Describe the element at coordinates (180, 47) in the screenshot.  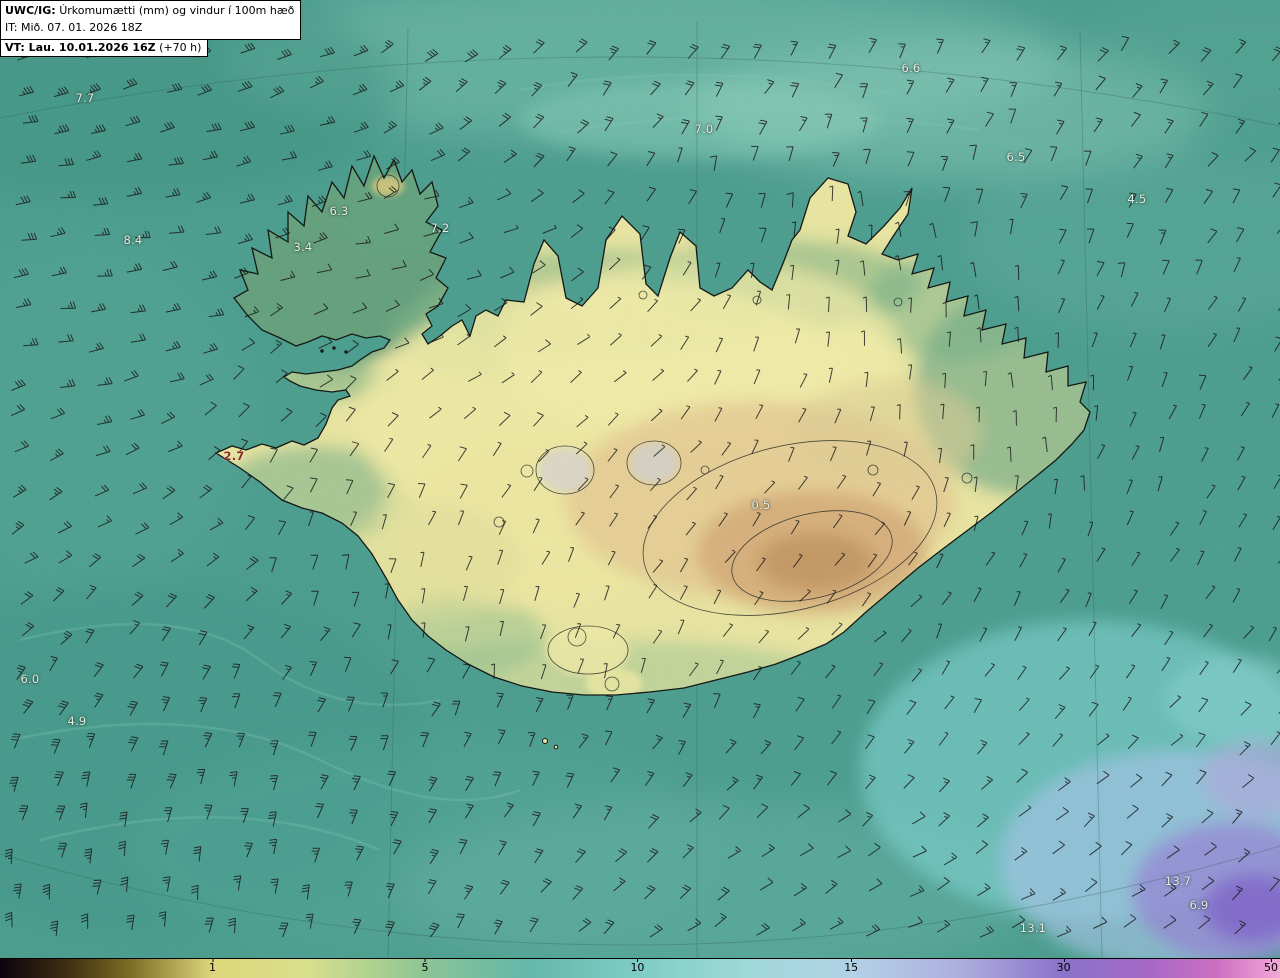
I see `valid-offset: (+70 h)` at that location.